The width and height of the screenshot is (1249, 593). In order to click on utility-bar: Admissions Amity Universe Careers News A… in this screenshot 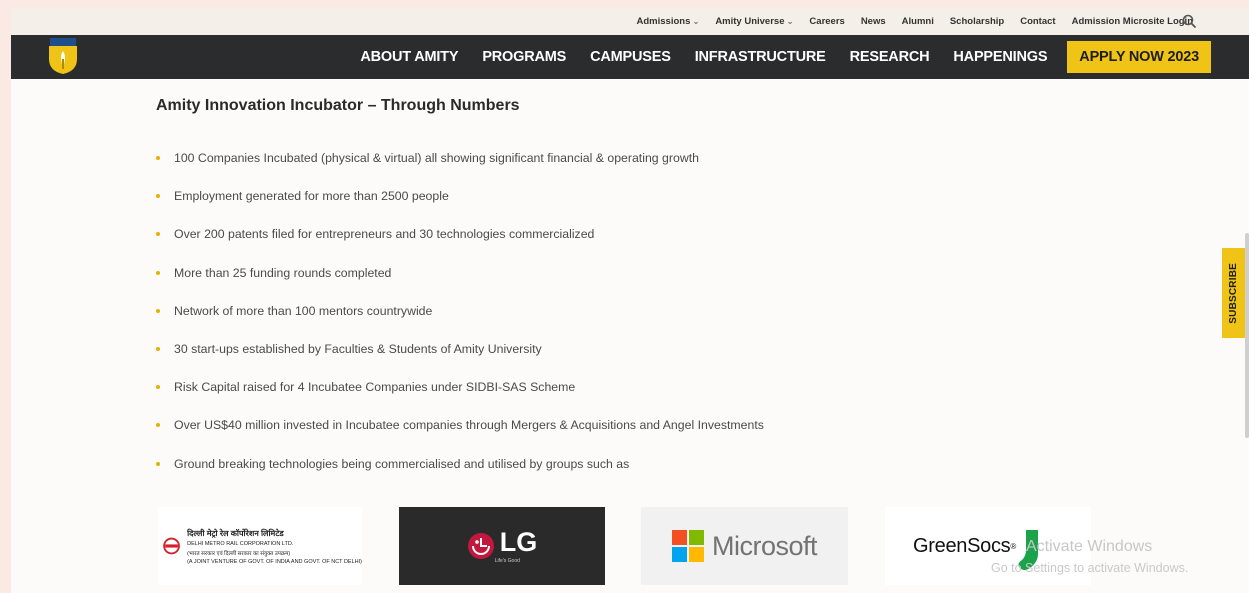, I will do `click(630, 21)`.